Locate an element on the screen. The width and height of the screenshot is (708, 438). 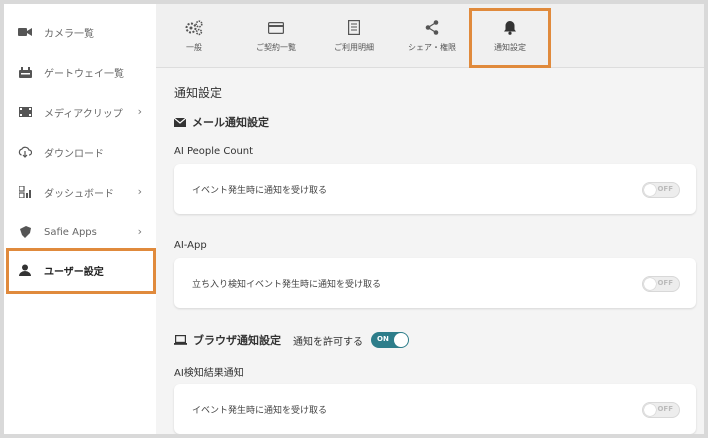
sidebar-item-download: ダウンロード is located at coordinates (80, 152).